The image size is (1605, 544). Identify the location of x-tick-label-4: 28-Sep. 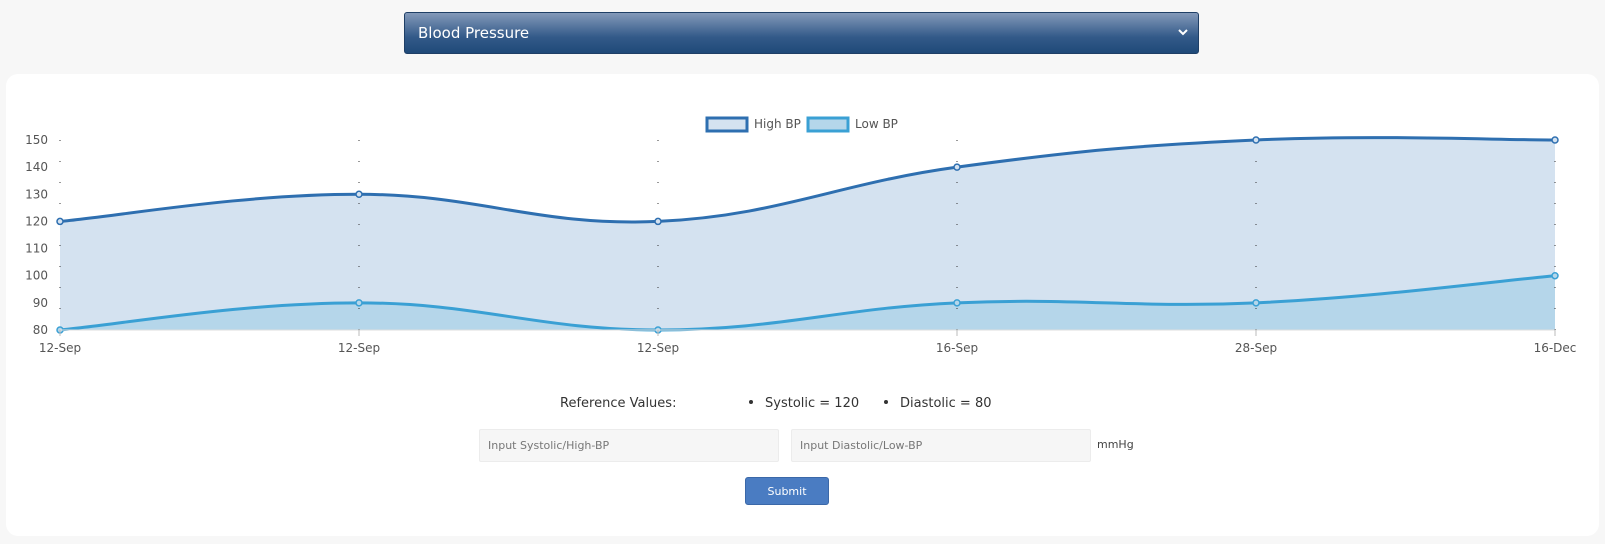
(1256, 348).